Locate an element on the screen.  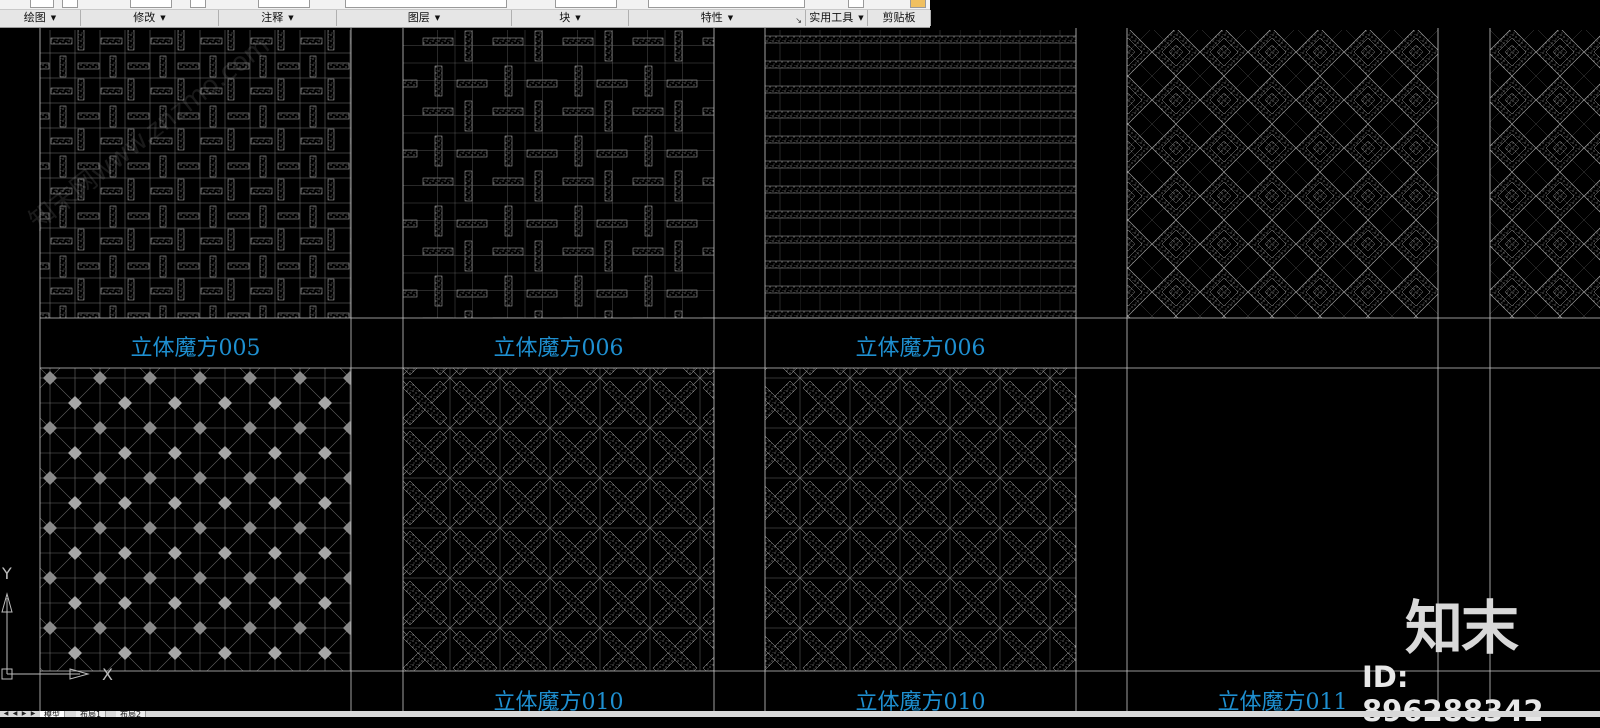
hatch-tile-006a is located at coordinates (558, 174).